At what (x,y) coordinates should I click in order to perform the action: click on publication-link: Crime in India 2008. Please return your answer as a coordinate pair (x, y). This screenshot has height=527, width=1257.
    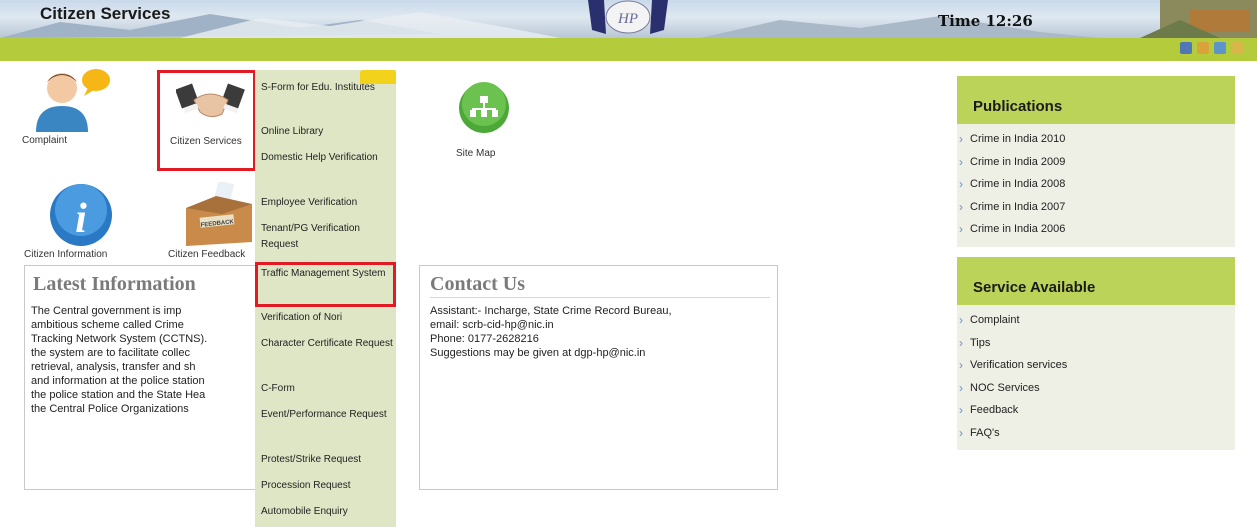
    Looking at the image, I should click on (1096, 184).